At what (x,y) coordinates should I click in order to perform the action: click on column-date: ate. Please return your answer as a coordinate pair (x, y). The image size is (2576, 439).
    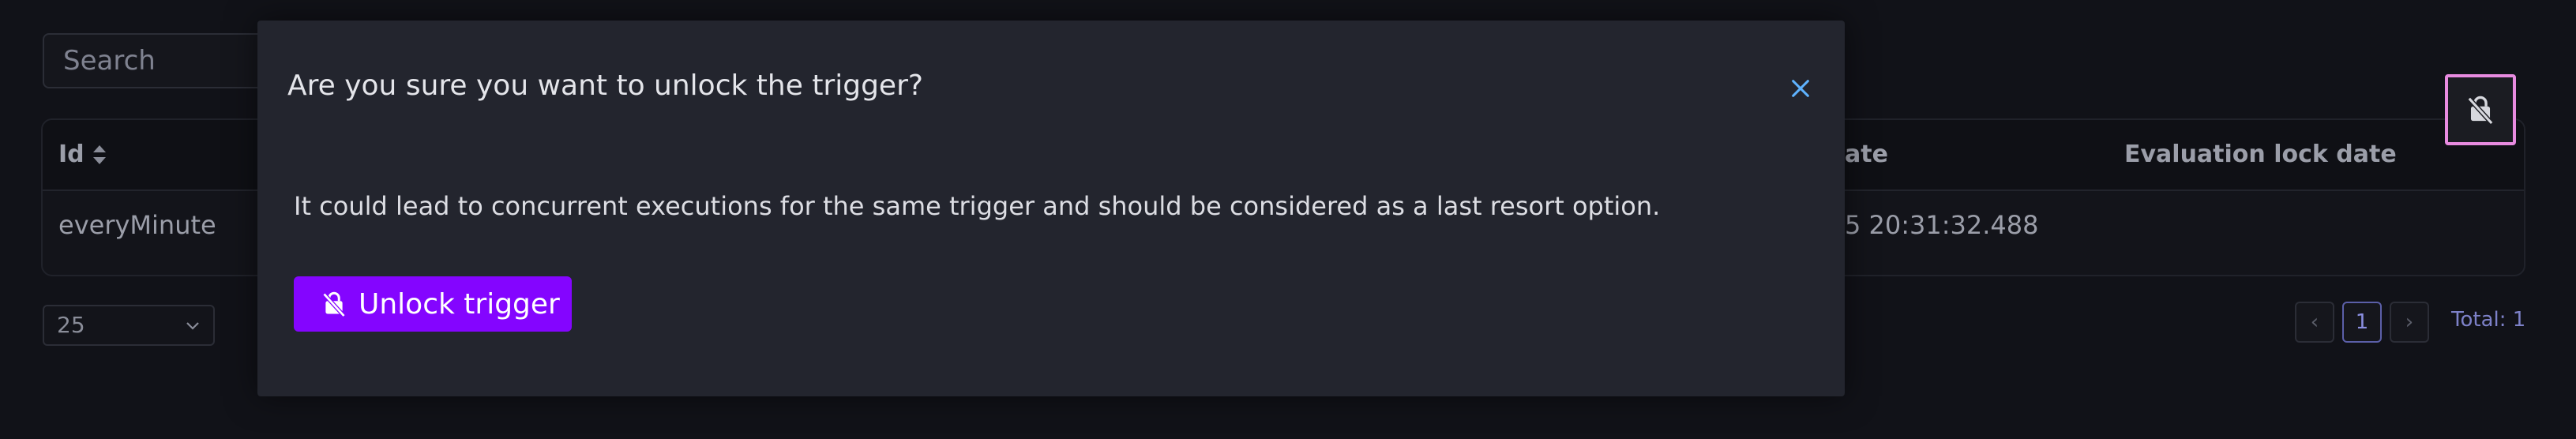
    Looking at the image, I should click on (1866, 154).